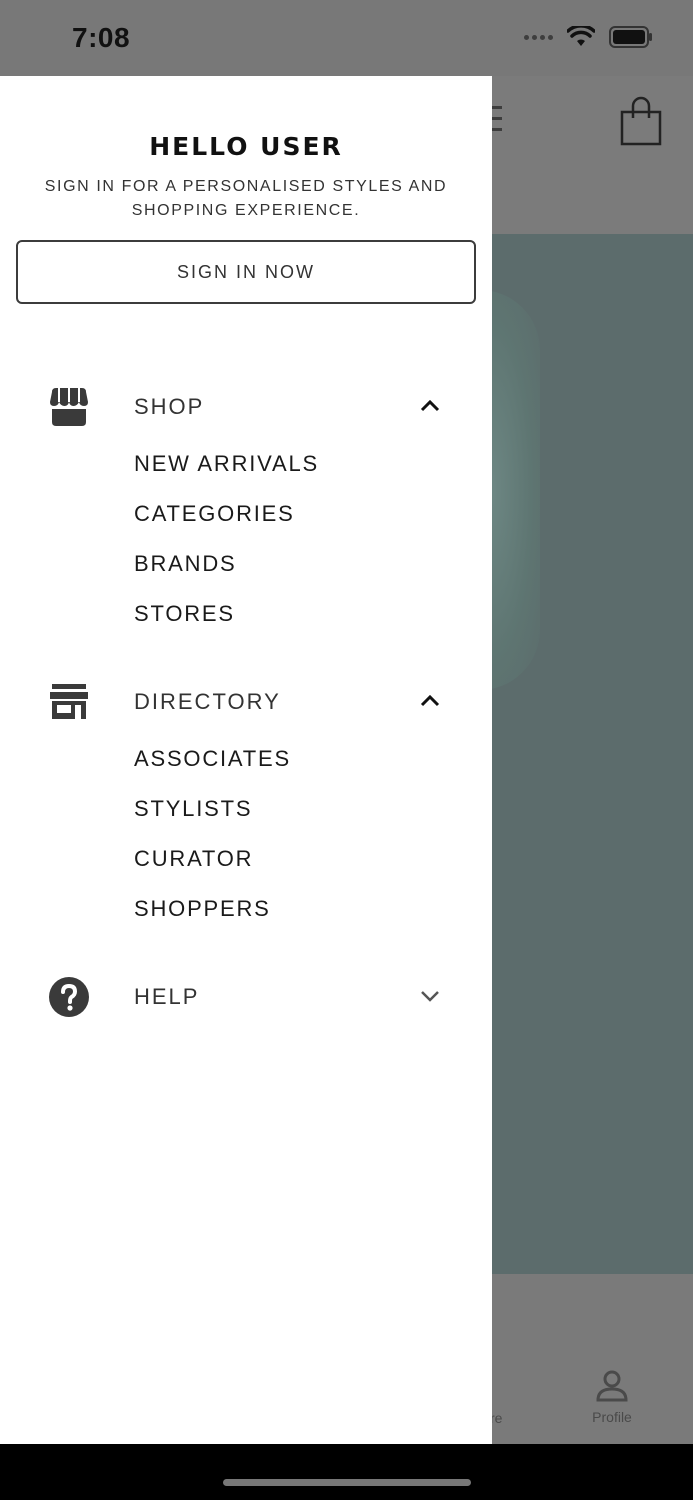 This screenshot has height=1500, width=693. What do you see at coordinates (69, 997) in the screenshot?
I see `question-circle-icon` at bounding box center [69, 997].